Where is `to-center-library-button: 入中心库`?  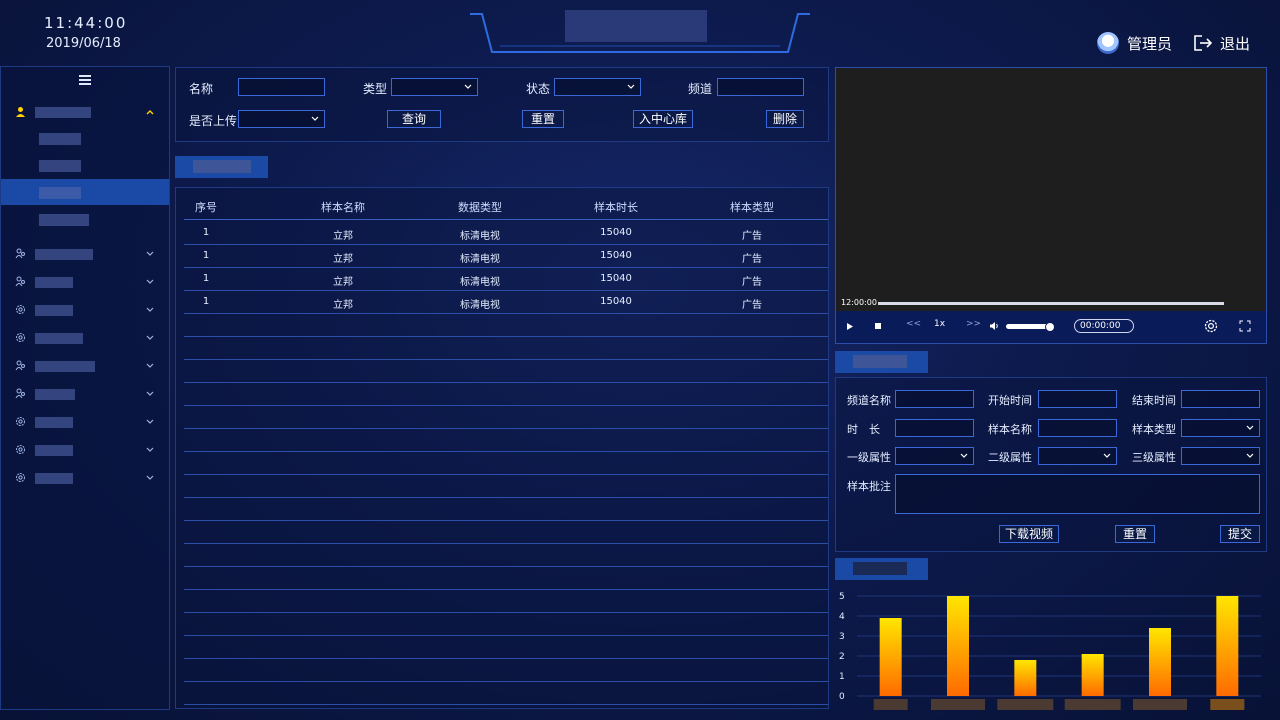
to-center-library-button: 入中心库 is located at coordinates (663, 119).